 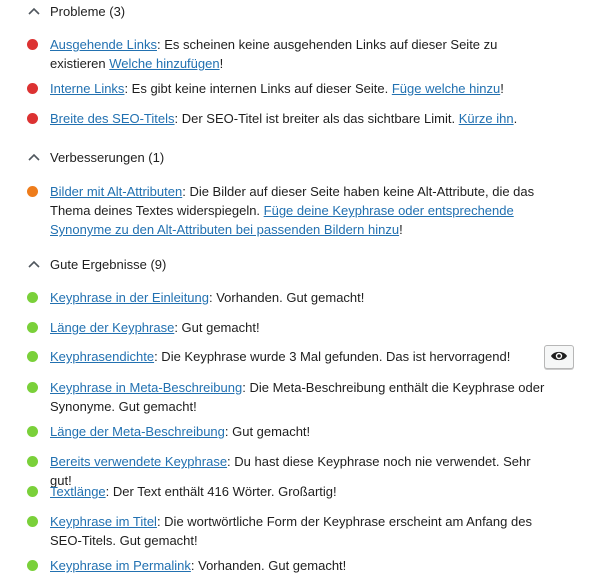 I want to click on section-title: Probleme (3), so click(x=88, y=11).